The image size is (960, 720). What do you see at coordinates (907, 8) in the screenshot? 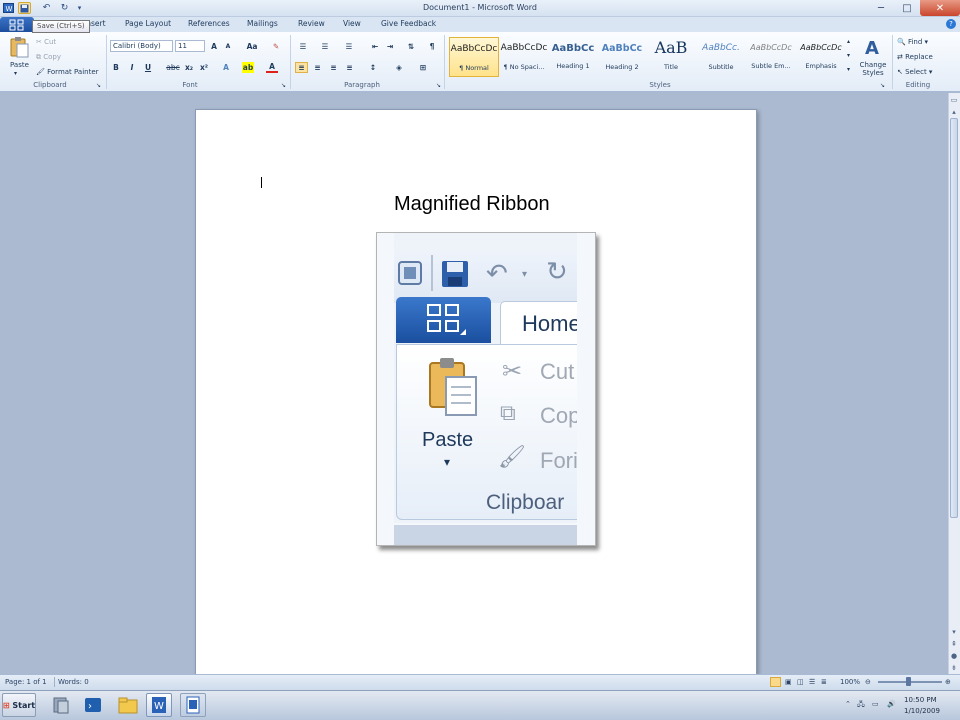
I see `maximize-icon: □` at bounding box center [907, 8].